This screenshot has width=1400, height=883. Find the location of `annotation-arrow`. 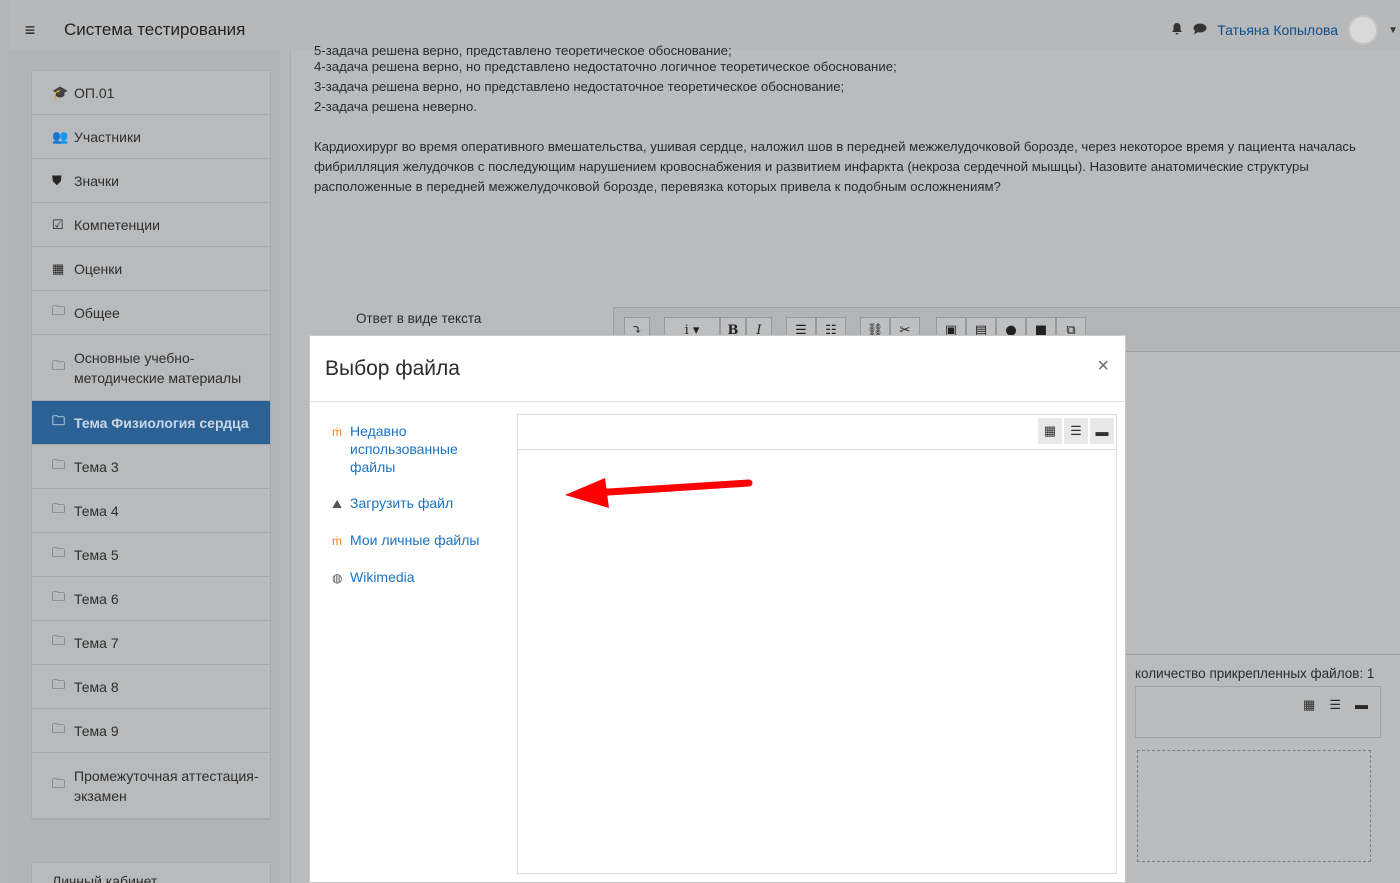

annotation-arrow is located at coordinates (659, 493).